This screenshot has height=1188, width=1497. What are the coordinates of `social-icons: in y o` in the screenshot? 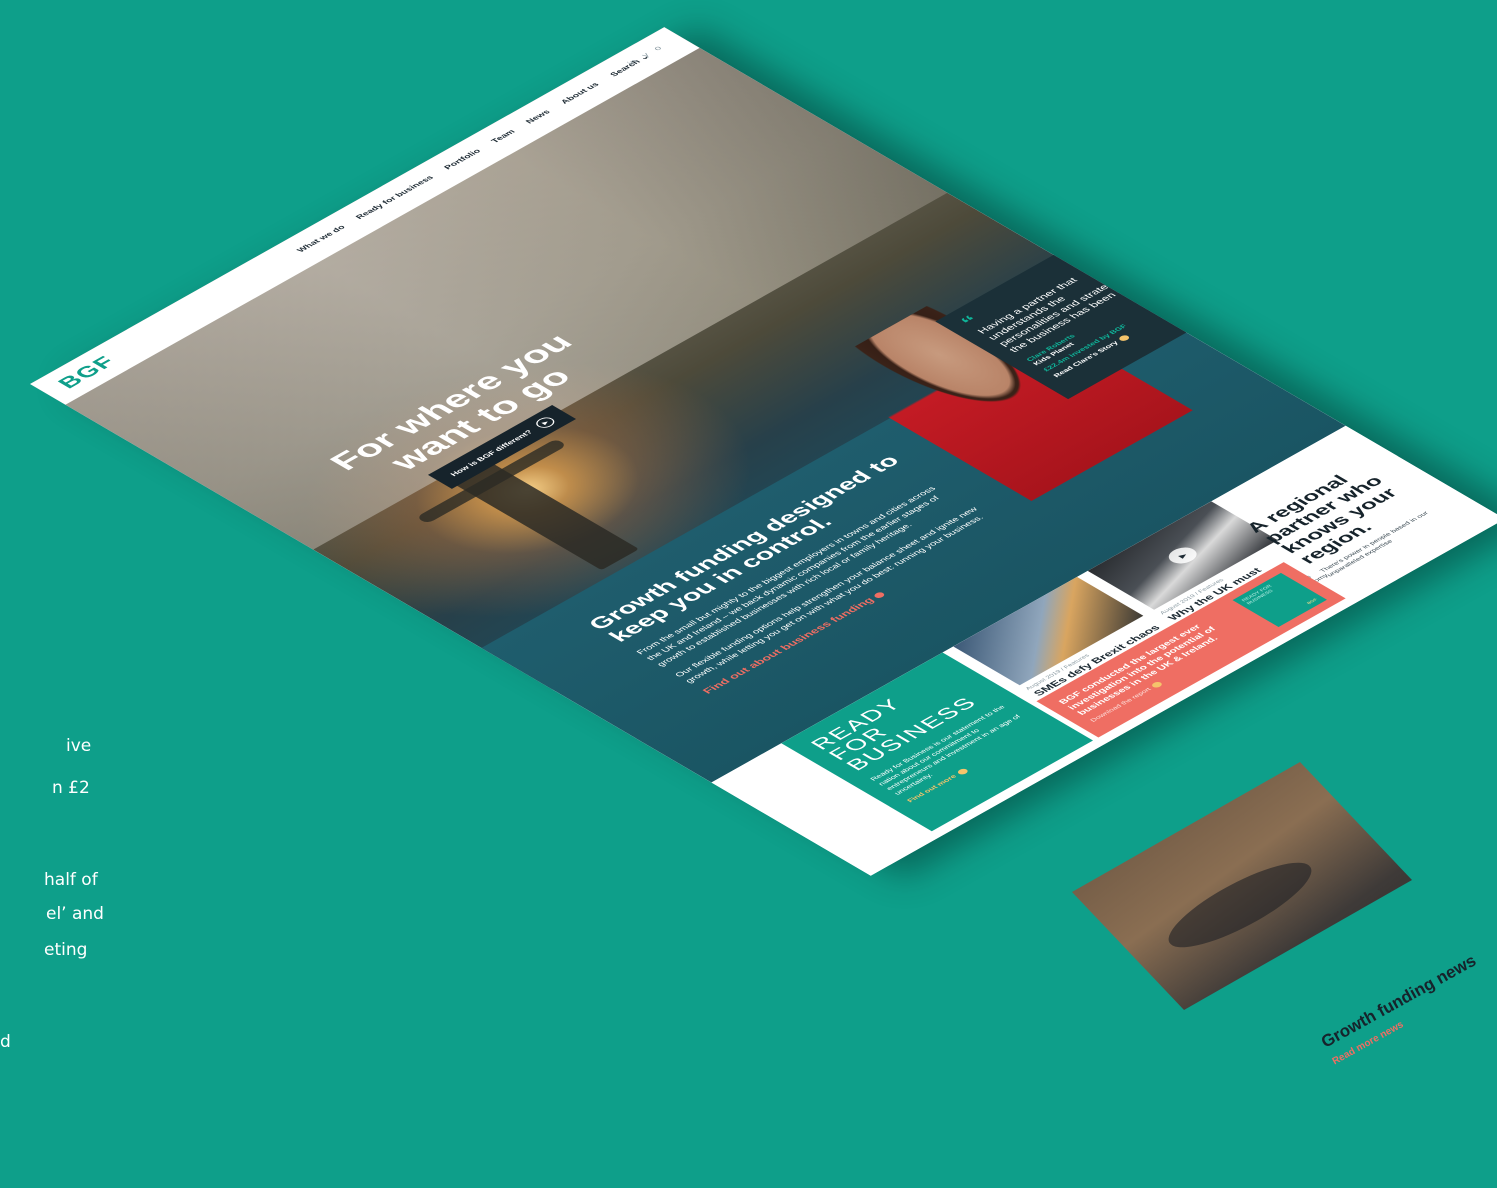 It's located at (645, 56).